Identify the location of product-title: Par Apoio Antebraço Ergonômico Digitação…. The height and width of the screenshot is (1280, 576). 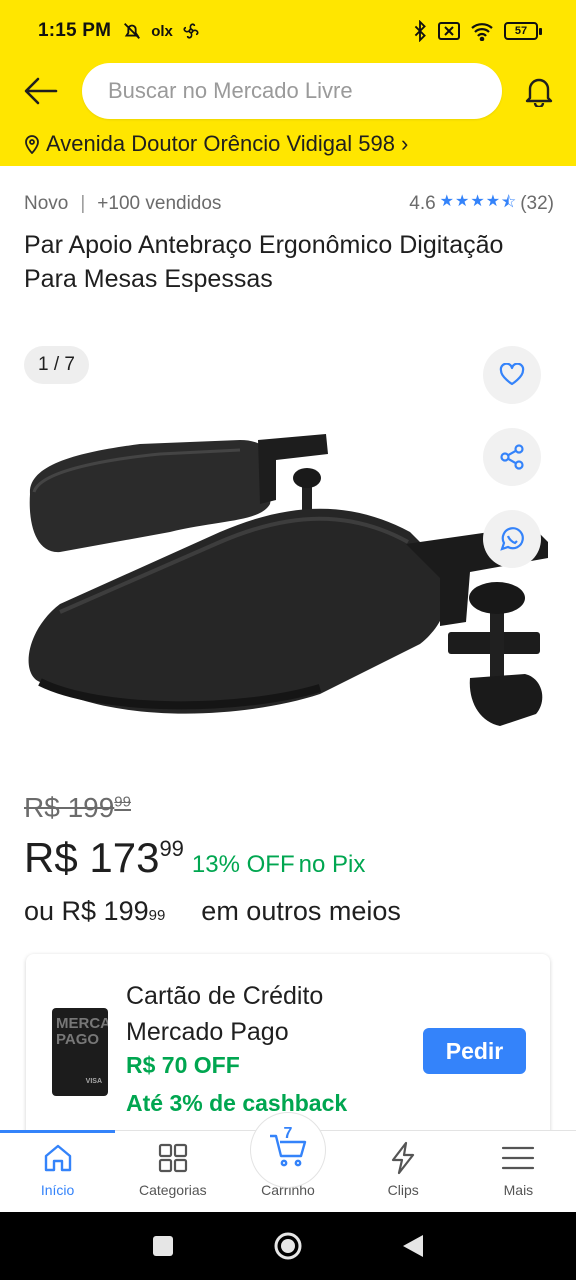
(264, 262).